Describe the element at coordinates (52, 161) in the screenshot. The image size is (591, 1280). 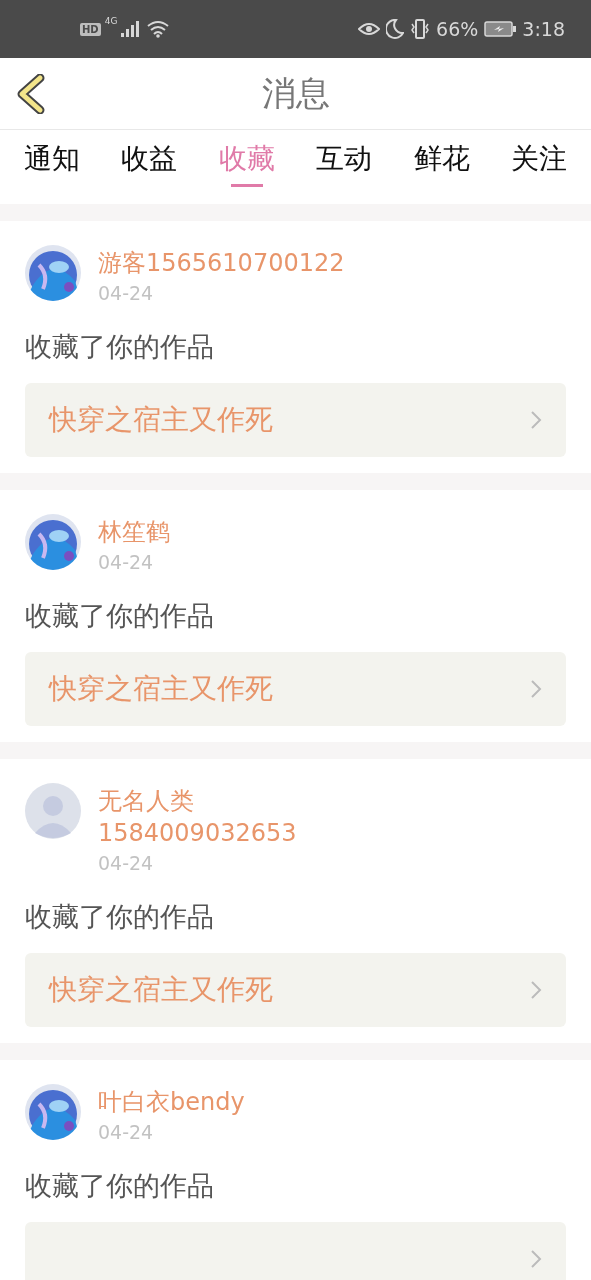
I see `tab: 通知` at that location.